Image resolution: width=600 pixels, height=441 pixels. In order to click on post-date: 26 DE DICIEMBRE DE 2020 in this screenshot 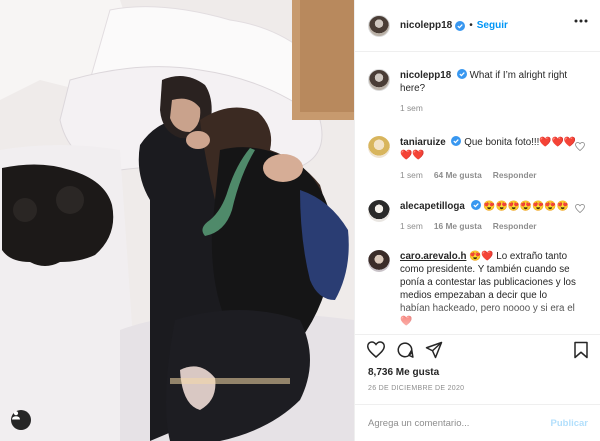, I will do `click(416, 388)`.